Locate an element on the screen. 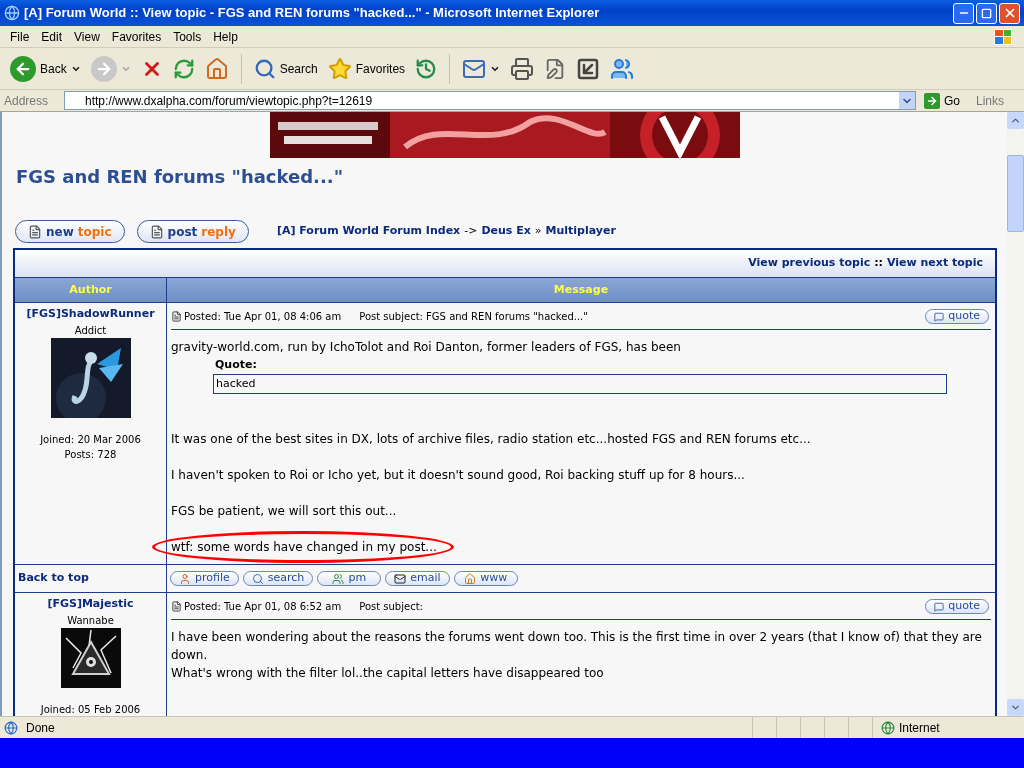 The height and width of the screenshot is (768, 1024). author-rank: Wannabe is located at coordinates (90, 620).